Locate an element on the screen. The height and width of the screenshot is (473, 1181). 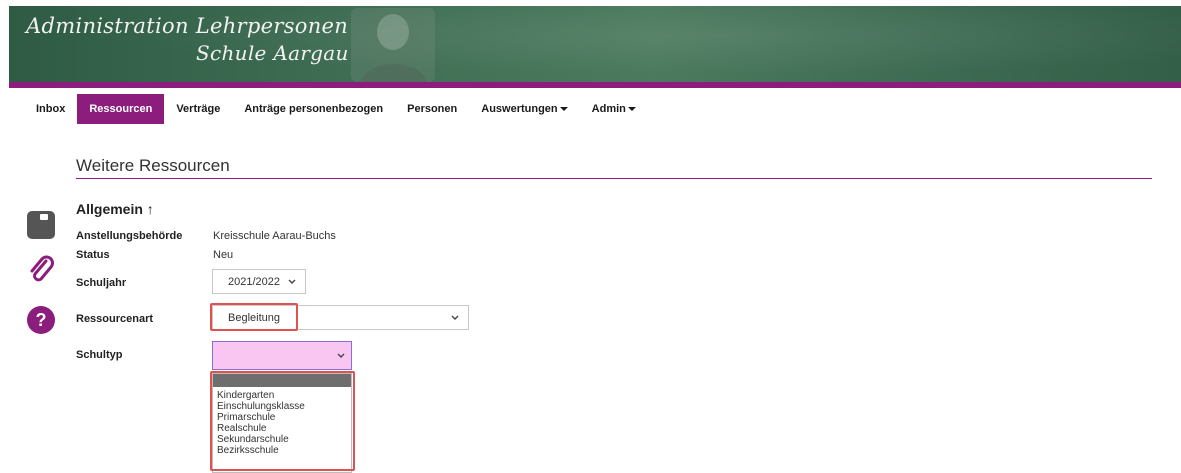
nav-item-auswertungen: Auswertungen is located at coordinates (524, 109).